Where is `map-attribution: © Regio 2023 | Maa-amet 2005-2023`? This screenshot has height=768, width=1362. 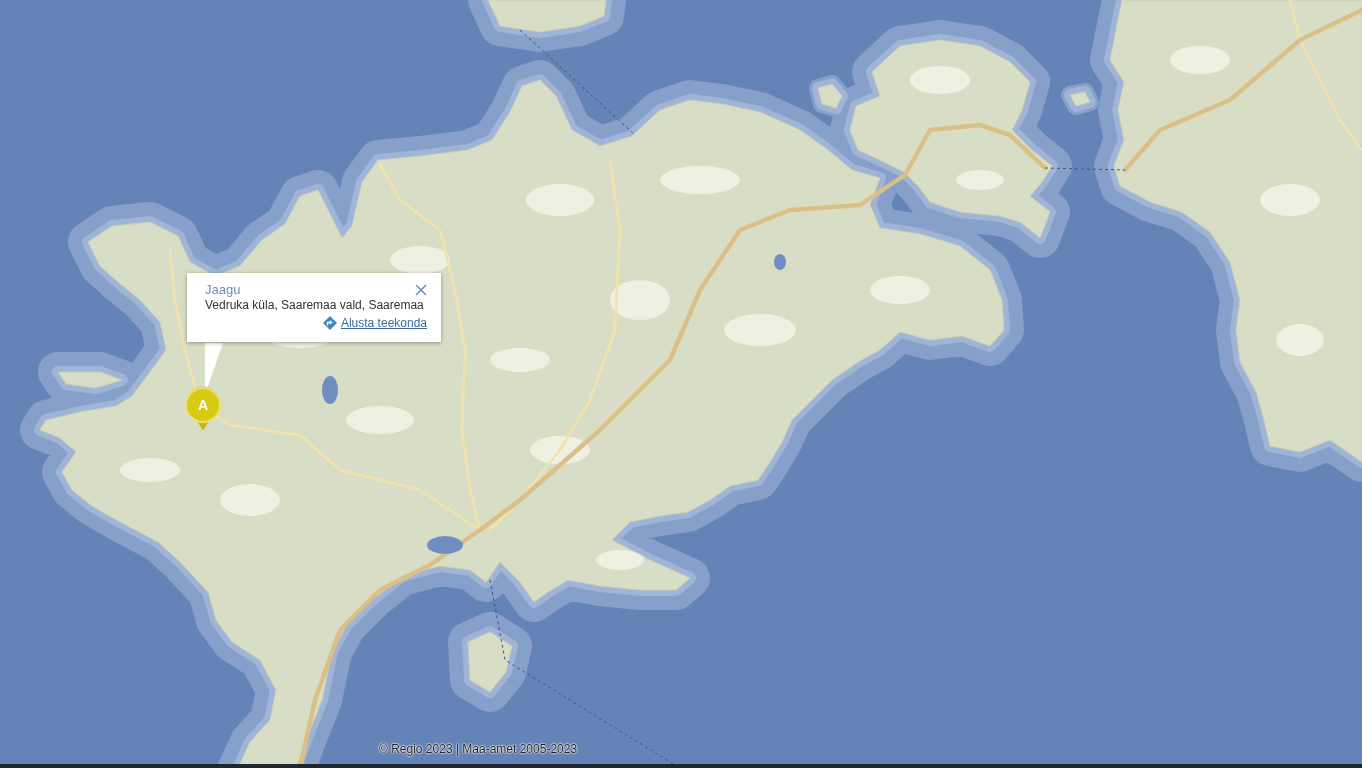
map-attribution: © Regio 2023 | Maa-amet 2005-2023 is located at coordinates (478, 749).